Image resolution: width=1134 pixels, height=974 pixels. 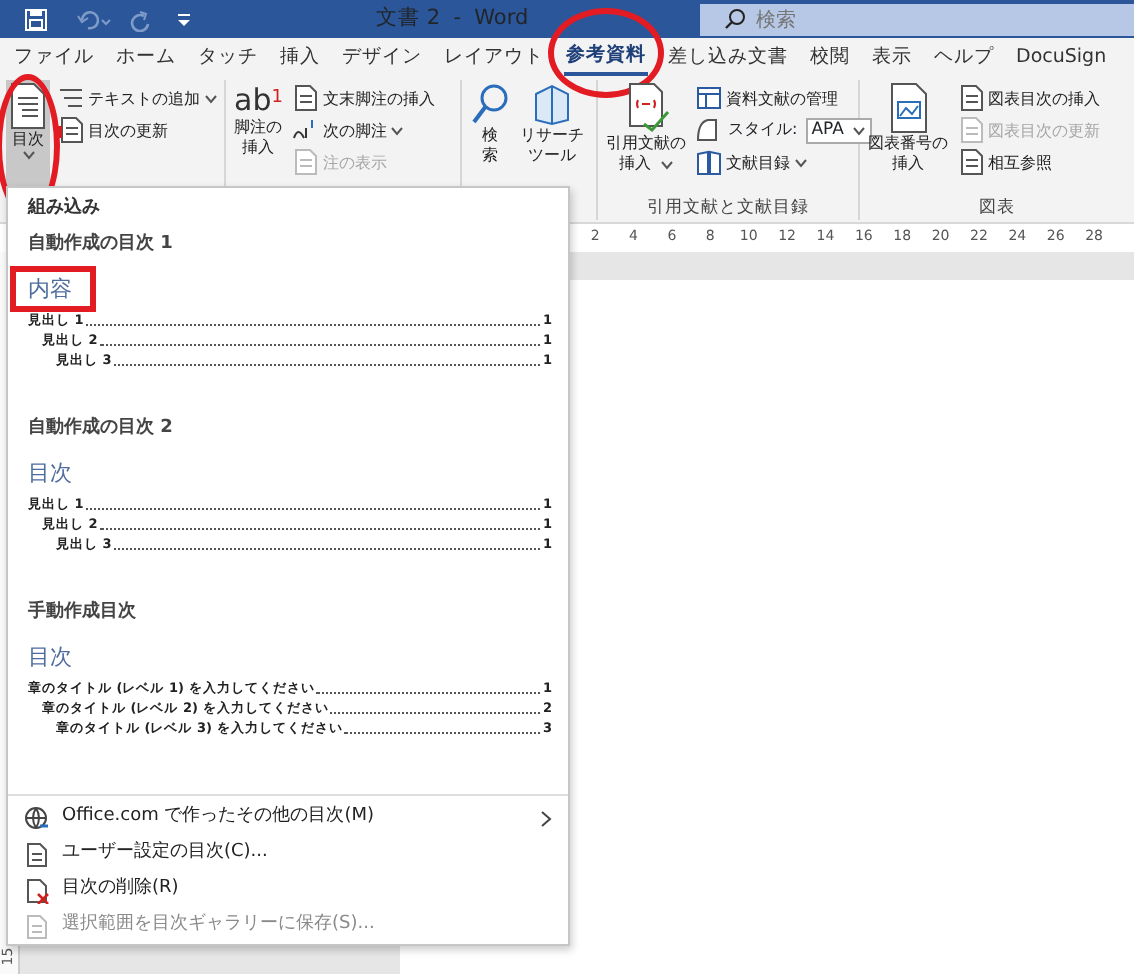 What do you see at coordinates (146, 57) in the screenshot?
I see `ribbon-tab: ホーム` at bounding box center [146, 57].